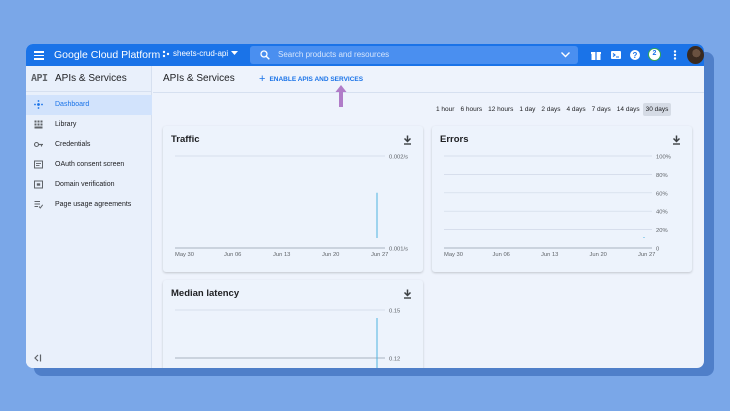  I want to click on sidebar-item-label: Library, so click(66, 124).